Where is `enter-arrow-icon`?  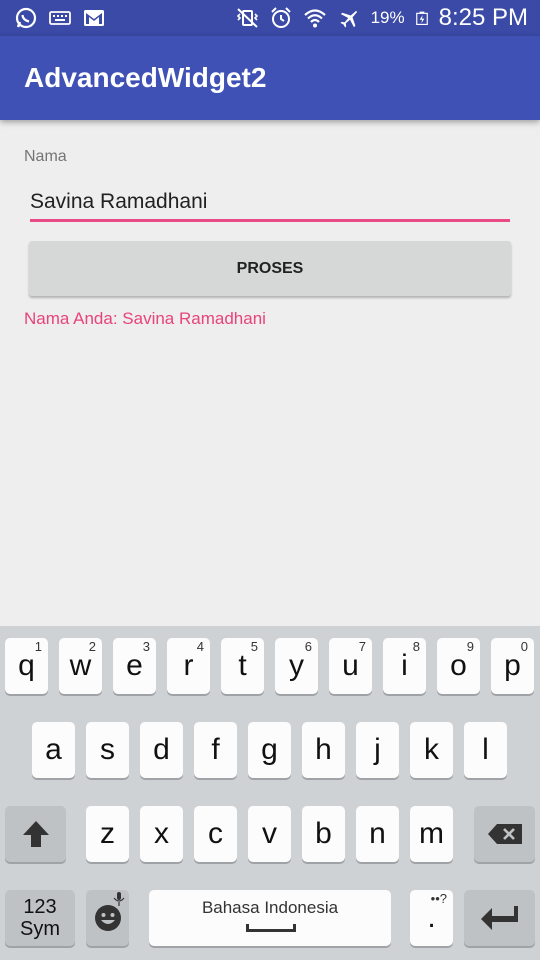
enter-arrow-icon is located at coordinates (499, 918).